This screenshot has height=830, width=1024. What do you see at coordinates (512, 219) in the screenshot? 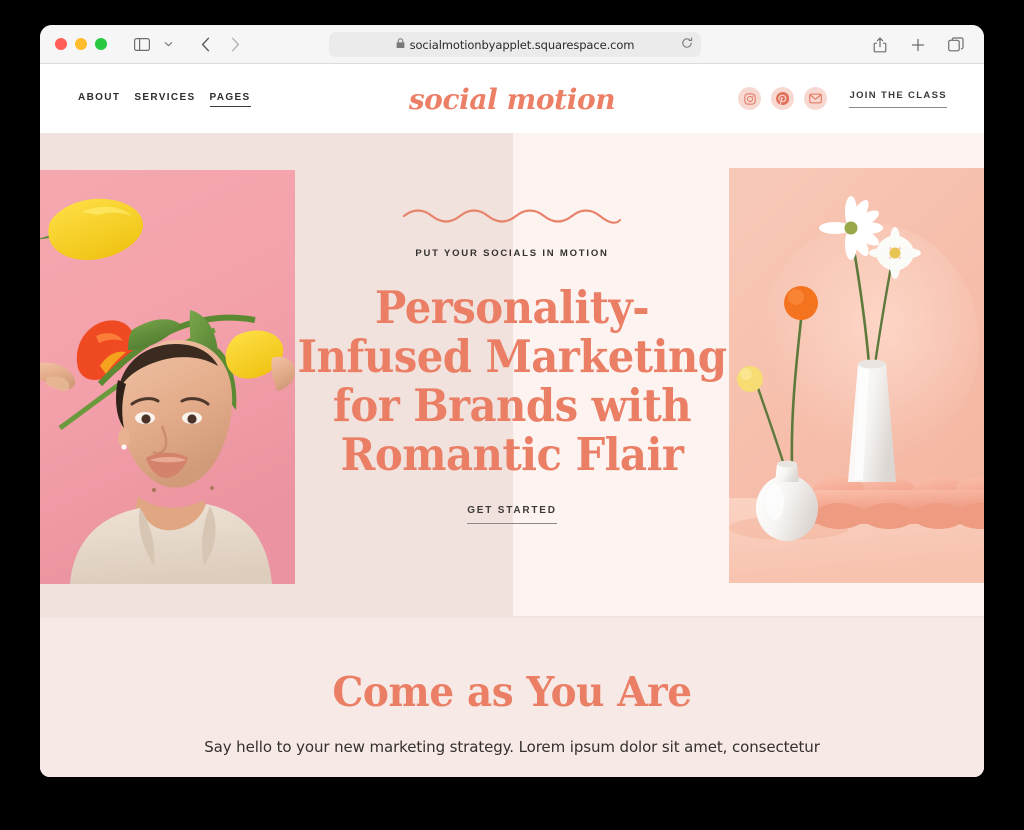
I see `wavy-divider-icon` at bounding box center [512, 219].